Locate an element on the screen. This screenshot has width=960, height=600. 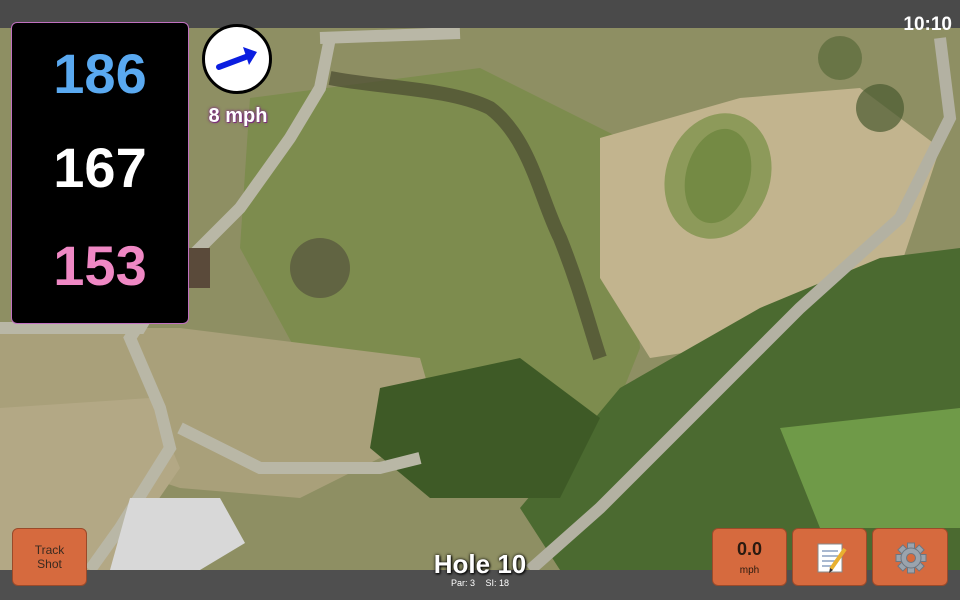
wind-speed-label: 8 mph is located at coordinates (238, 116).